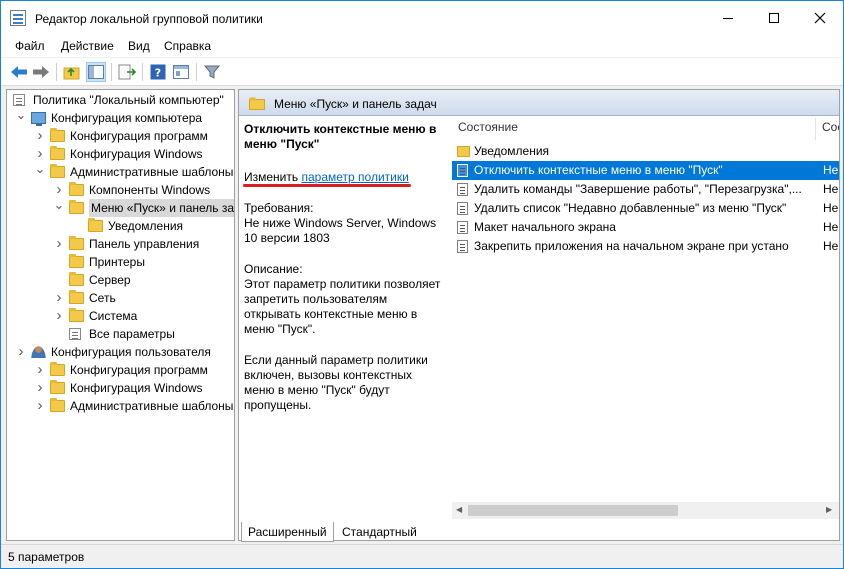  I want to click on tree-item: Все параметры, so click(121, 334).